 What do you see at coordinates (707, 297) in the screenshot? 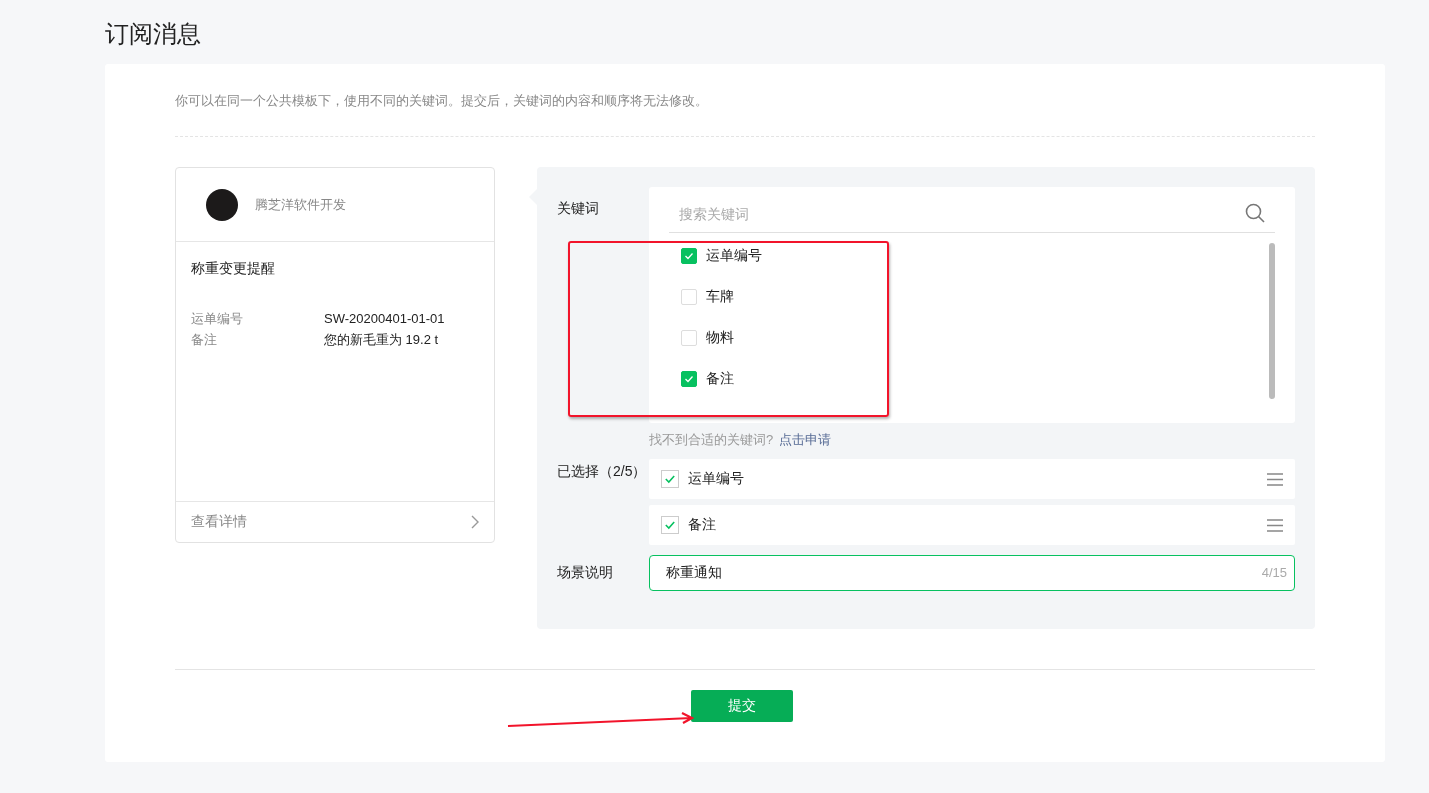
I see `keyword-option: 车牌` at bounding box center [707, 297].